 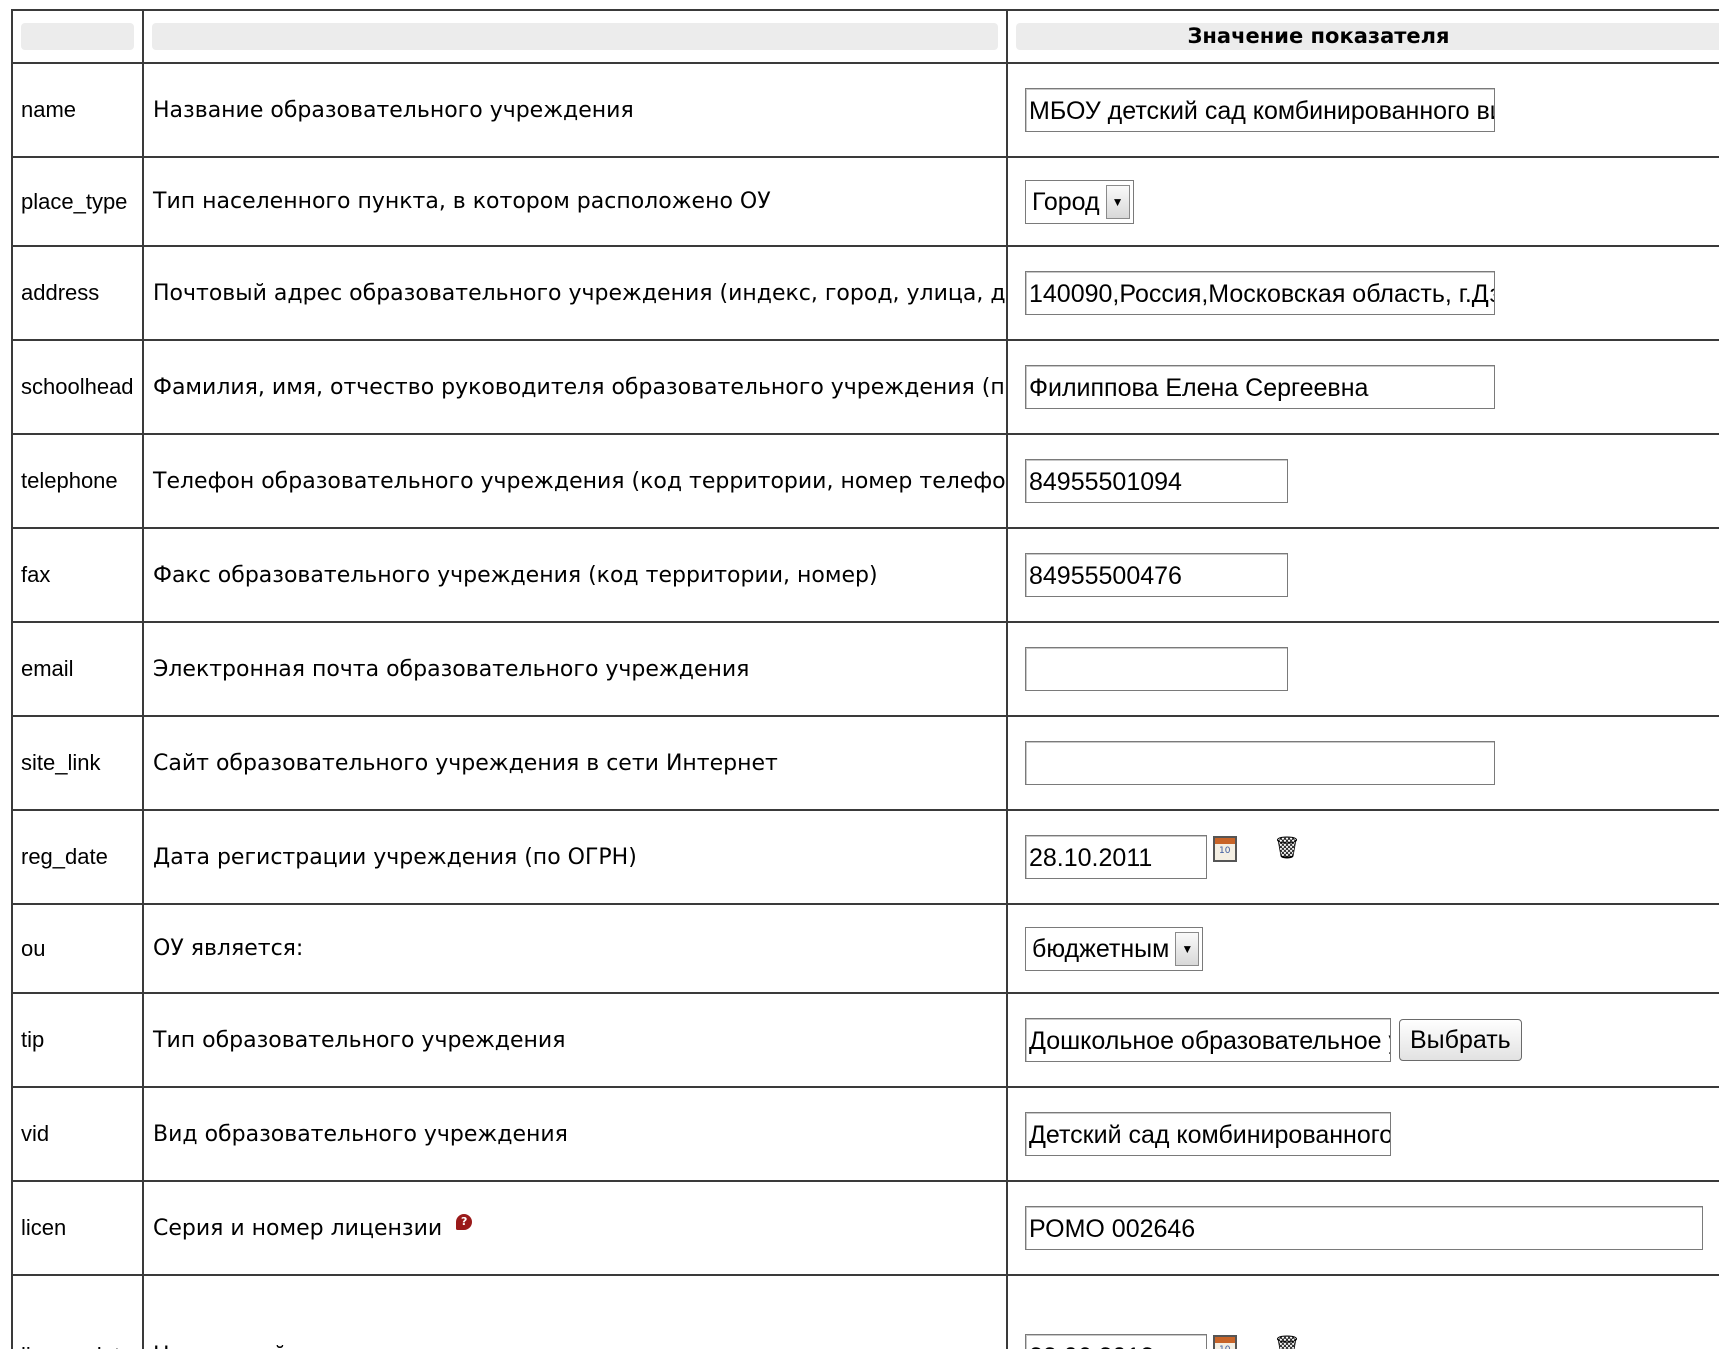 I want to click on field-code: licen, so click(x=77, y=1228).